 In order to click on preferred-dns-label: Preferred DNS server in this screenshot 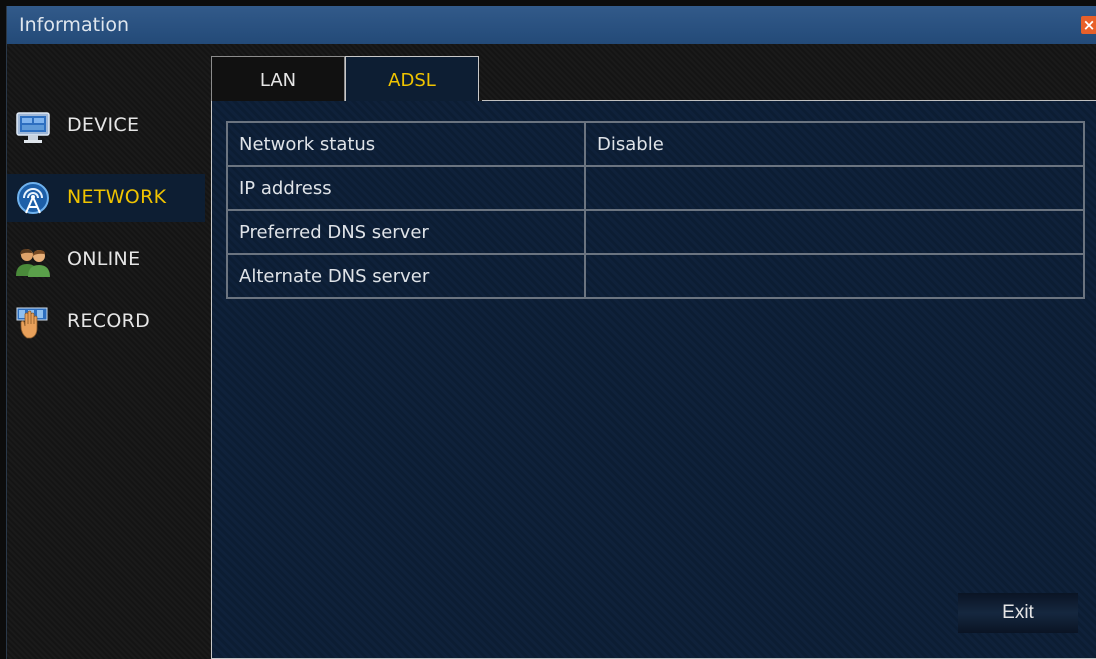, I will do `click(406, 232)`.